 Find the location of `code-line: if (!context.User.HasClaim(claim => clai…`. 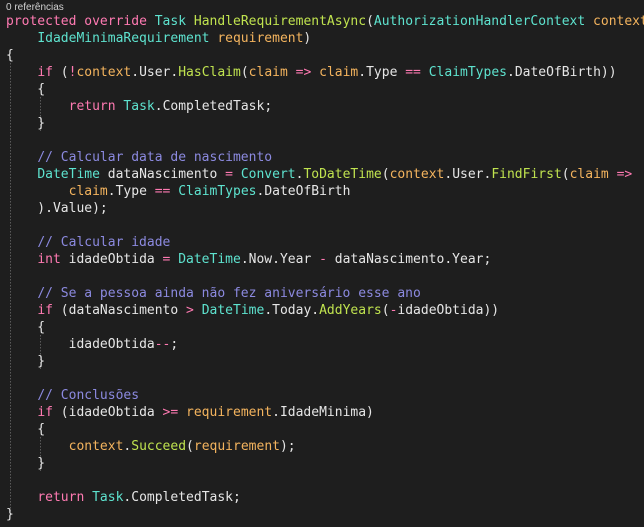

code-line: if (!context.User.HasClaim(claim => clai… is located at coordinates (325, 72).